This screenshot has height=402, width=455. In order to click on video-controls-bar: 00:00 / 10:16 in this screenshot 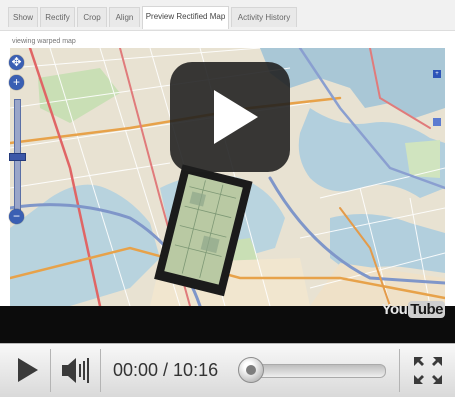, I will do `click(227, 370)`.